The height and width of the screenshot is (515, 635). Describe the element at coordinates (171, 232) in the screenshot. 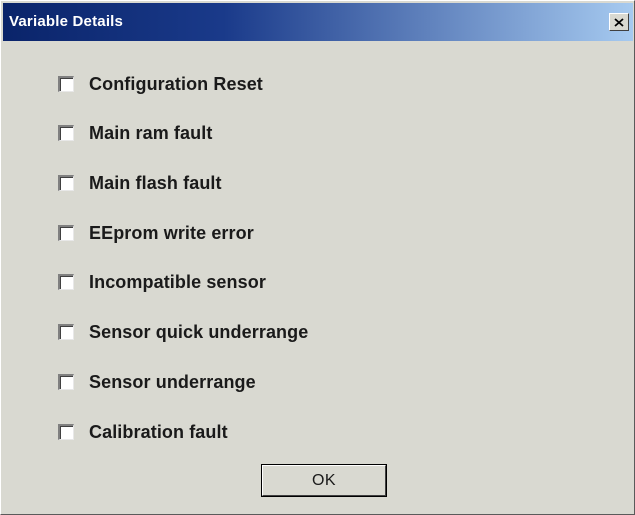

I see `option-label: EEprom write error` at that location.